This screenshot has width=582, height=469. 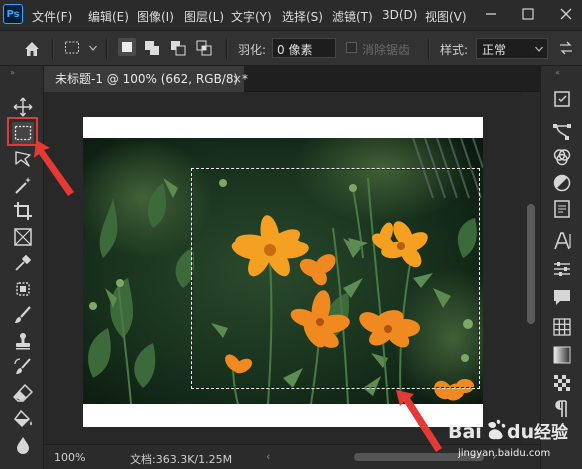 What do you see at coordinates (566, 14) in the screenshot?
I see `close-window-icon` at bounding box center [566, 14].